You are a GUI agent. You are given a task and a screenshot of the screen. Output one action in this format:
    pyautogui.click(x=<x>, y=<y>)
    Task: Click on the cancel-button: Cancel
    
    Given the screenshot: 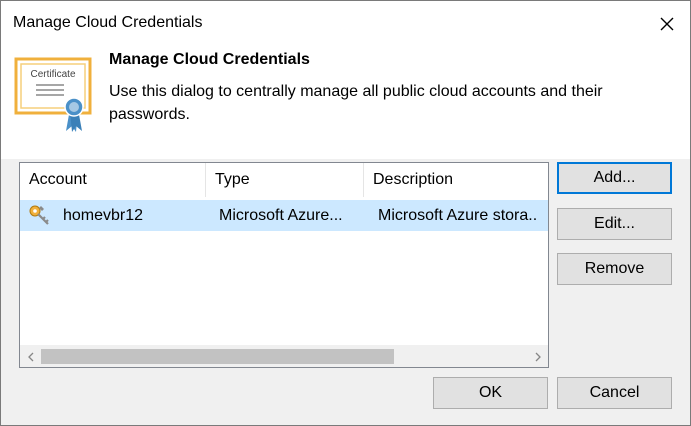 What is the action you would take?
    pyautogui.click(x=614, y=393)
    